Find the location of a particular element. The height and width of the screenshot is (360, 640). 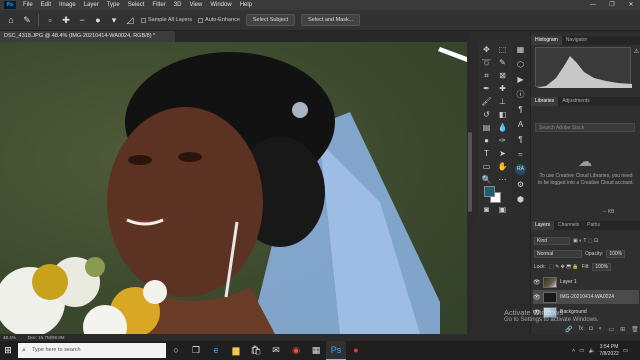

photoshop-taskbar-icon: Ps is located at coordinates (336, 350).